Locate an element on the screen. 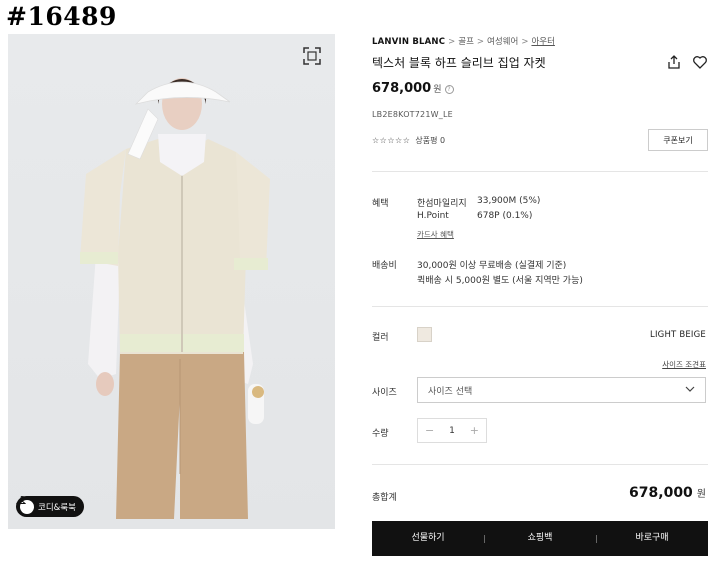 The width and height of the screenshot is (718, 578). shipping-label: 배송비 is located at coordinates (384, 266).